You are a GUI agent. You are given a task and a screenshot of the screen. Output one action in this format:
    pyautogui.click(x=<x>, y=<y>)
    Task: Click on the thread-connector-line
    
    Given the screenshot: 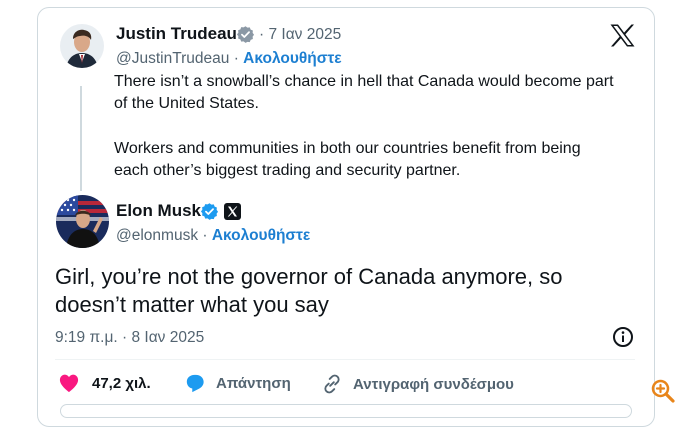 What is the action you would take?
    pyautogui.click(x=81, y=138)
    